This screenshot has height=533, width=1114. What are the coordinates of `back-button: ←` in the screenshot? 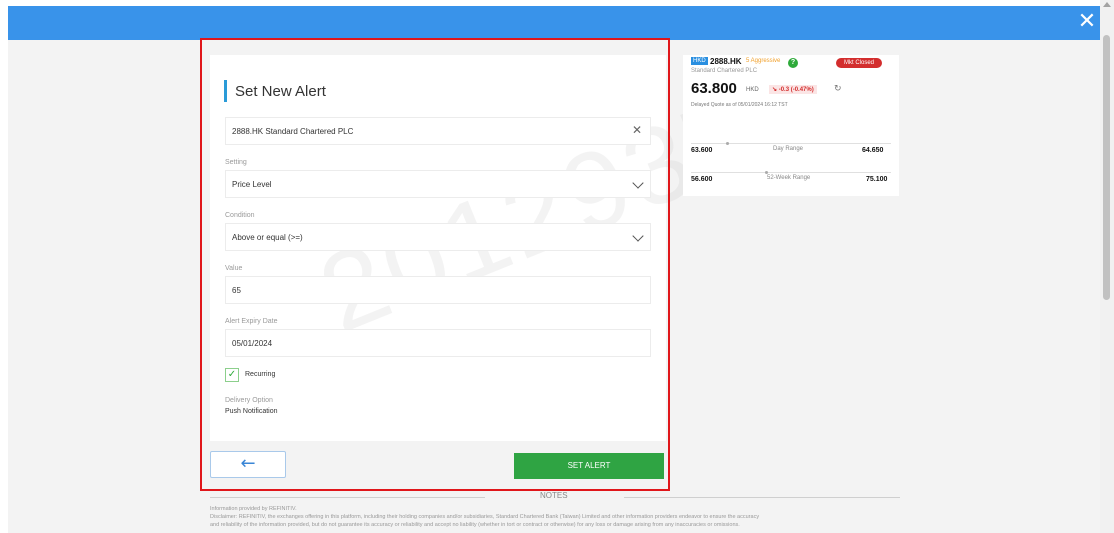 It's located at (248, 464).